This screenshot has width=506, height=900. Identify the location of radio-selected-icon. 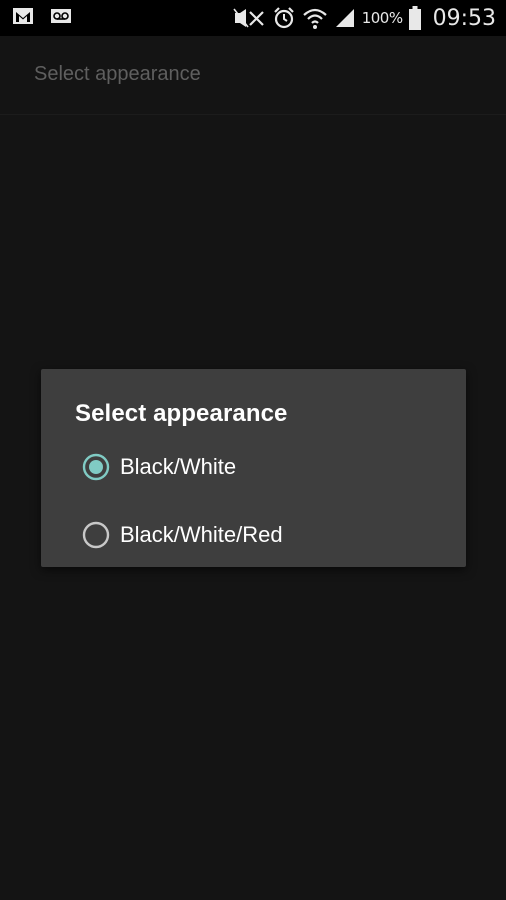
(96, 467).